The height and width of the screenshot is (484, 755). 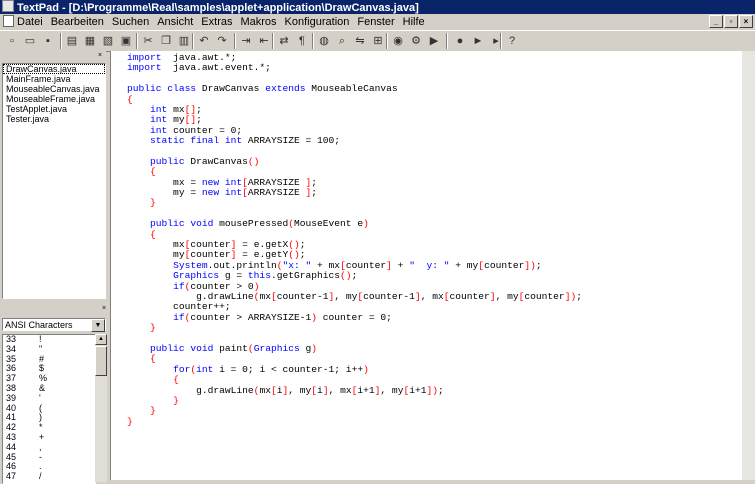 What do you see at coordinates (284, 41) in the screenshot?
I see `word-wrap-icon: ⇄` at bounding box center [284, 41].